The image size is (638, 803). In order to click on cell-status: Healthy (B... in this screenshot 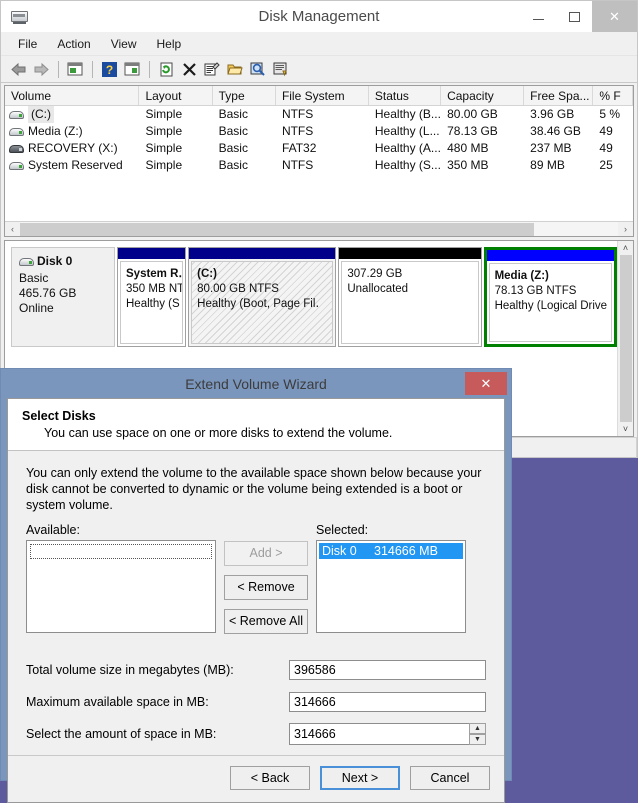, I will do `click(407, 114)`.